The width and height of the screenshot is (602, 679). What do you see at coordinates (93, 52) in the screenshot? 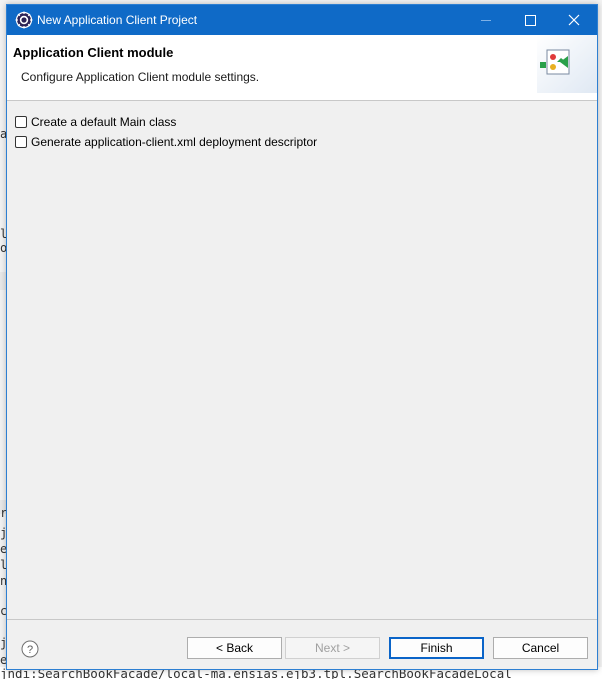
I see `page-title: Application Client module` at bounding box center [93, 52].